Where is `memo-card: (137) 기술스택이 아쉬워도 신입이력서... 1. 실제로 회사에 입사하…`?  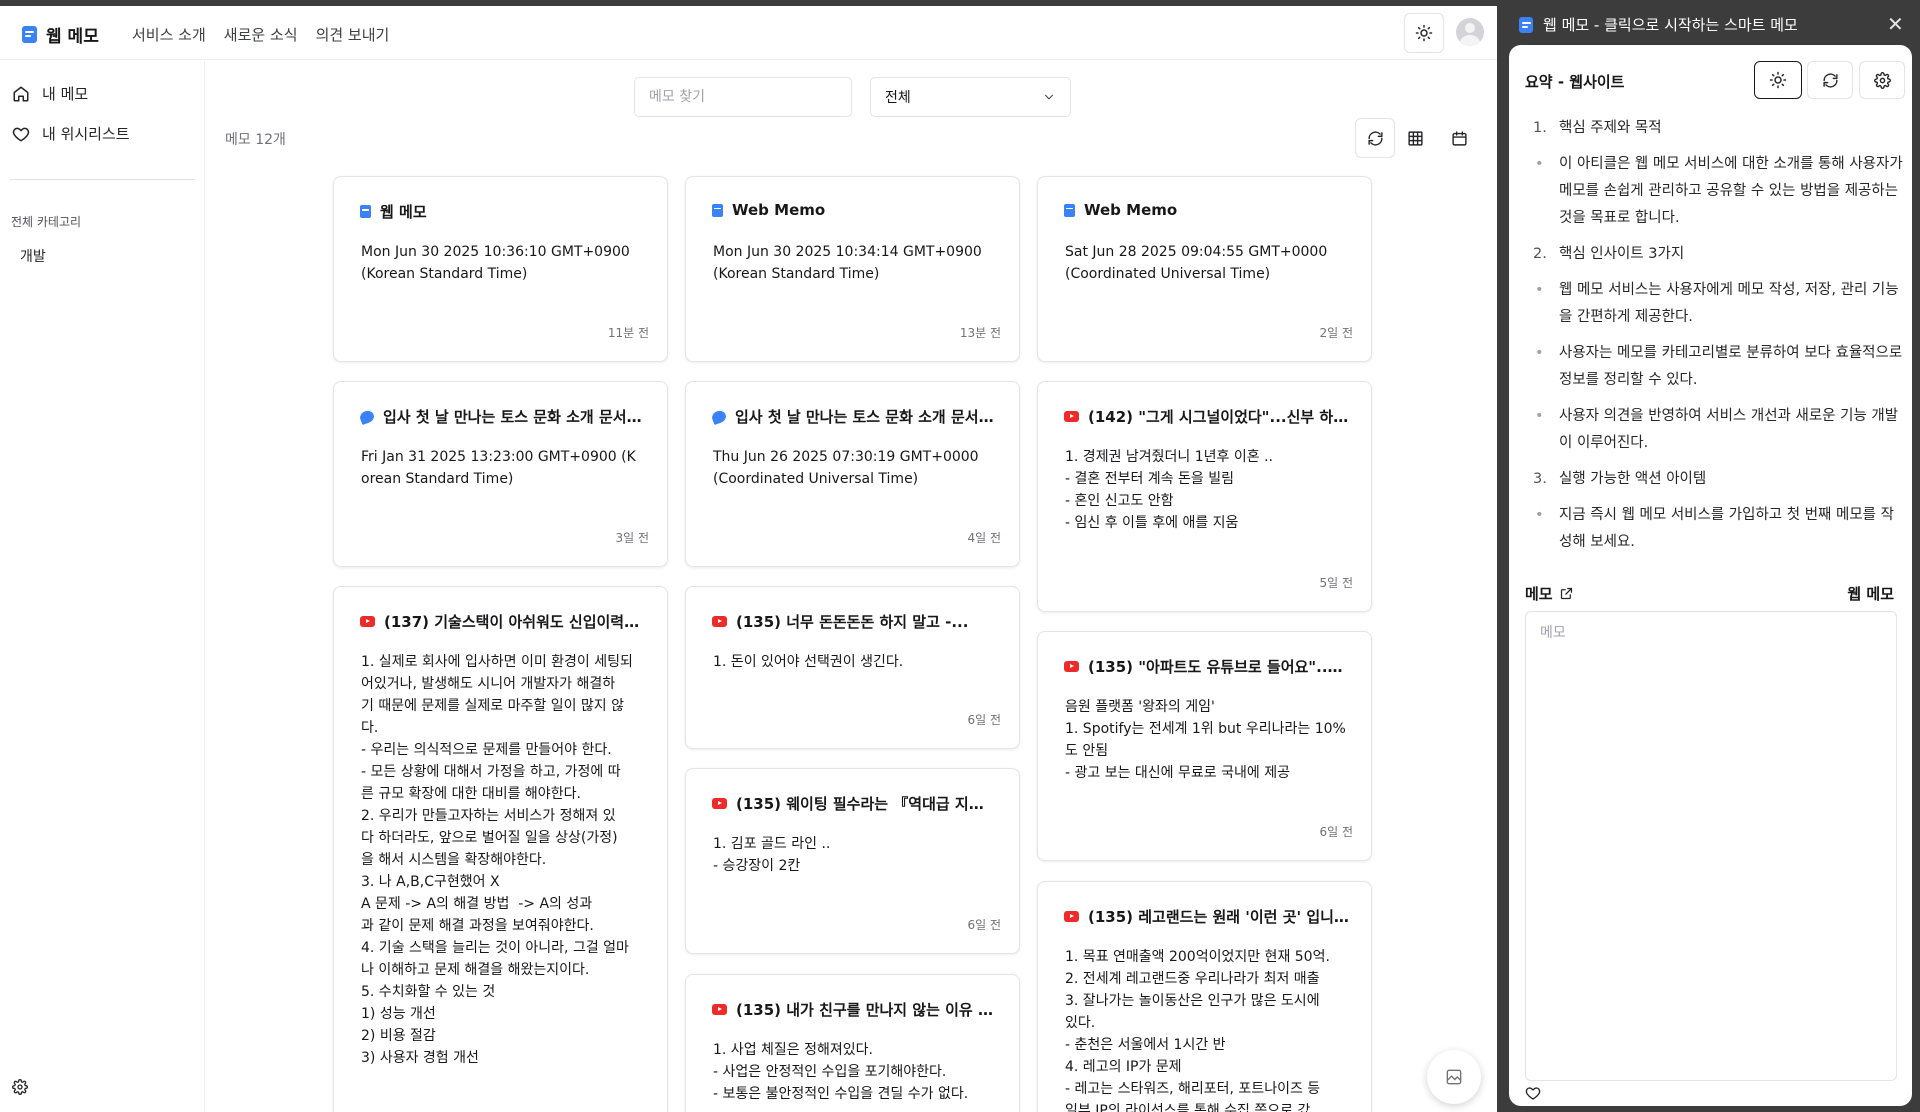
memo-card: (137) 기술스택이 아쉬워도 신입이력서... 1. 실제로 회사에 입사하… is located at coordinates (500, 849).